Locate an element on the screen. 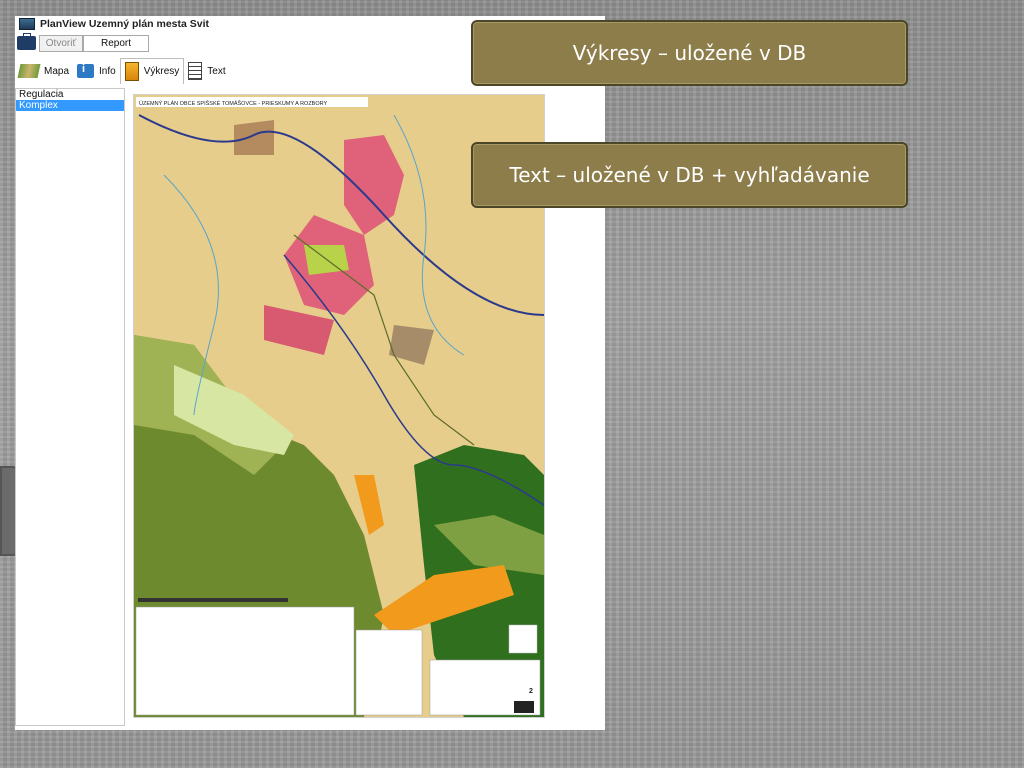 Image resolution: width=1024 pixels, height=768 pixels. tab-vykresy: Výkresy is located at coordinates (152, 71).